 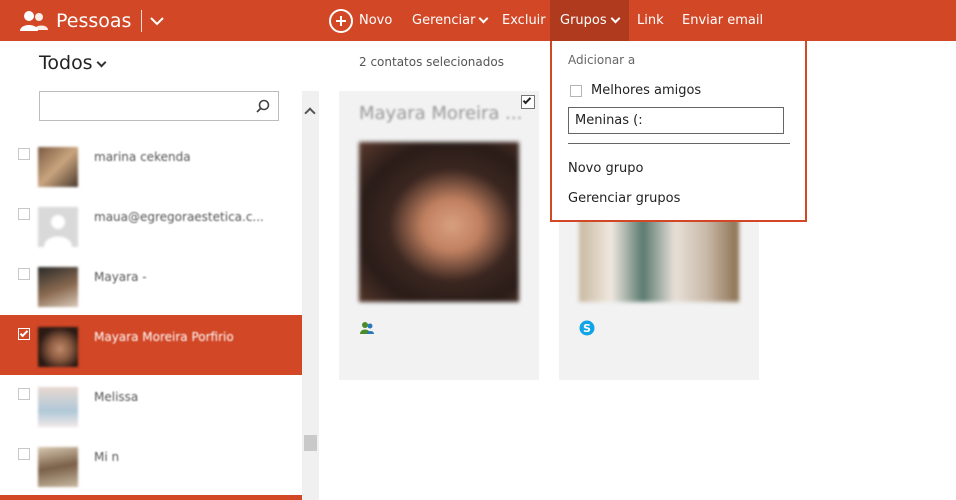 What do you see at coordinates (159, 106) in the screenshot?
I see `search-input` at bounding box center [159, 106].